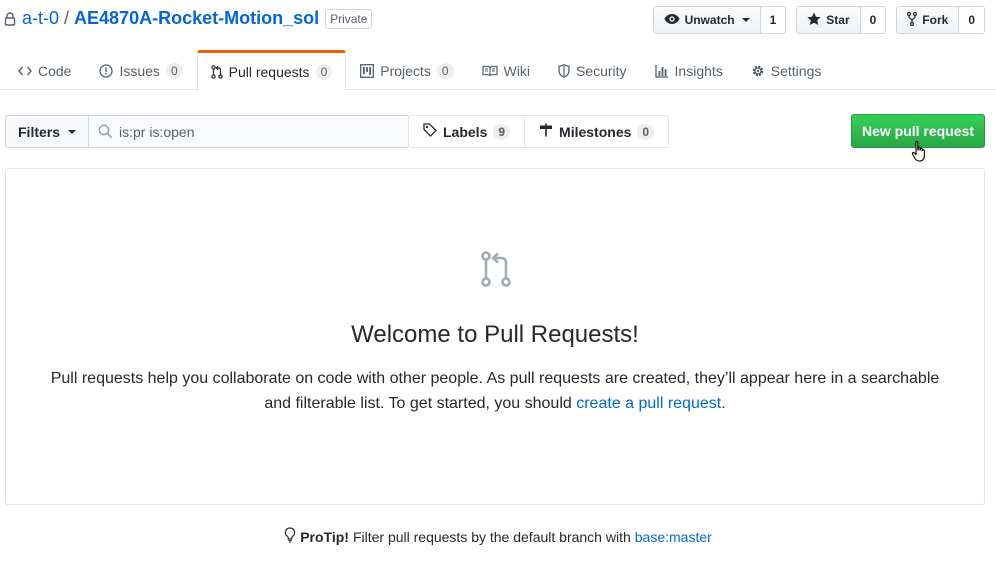 The width and height of the screenshot is (996, 567). Describe the element at coordinates (698, 71) in the screenshot. I see `tab-insights-label: Insights` at that location.